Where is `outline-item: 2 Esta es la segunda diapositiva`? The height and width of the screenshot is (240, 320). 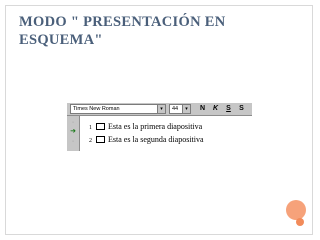 outline-item: 2 Esta es la segunda diapositiva is located at coordinates (146, 140).